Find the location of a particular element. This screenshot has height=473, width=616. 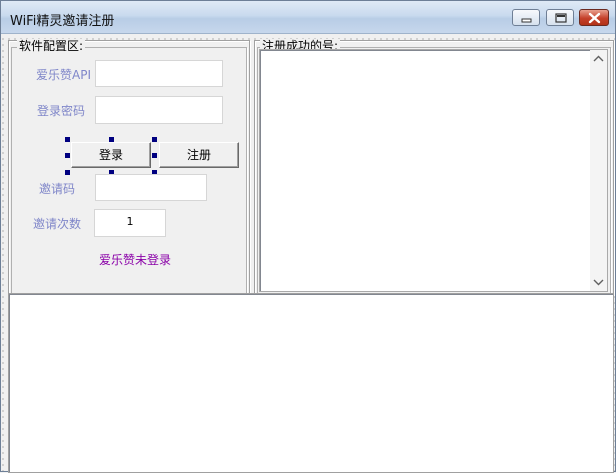

api-label: 爱乐赞API is located at coordinates (63, 75).